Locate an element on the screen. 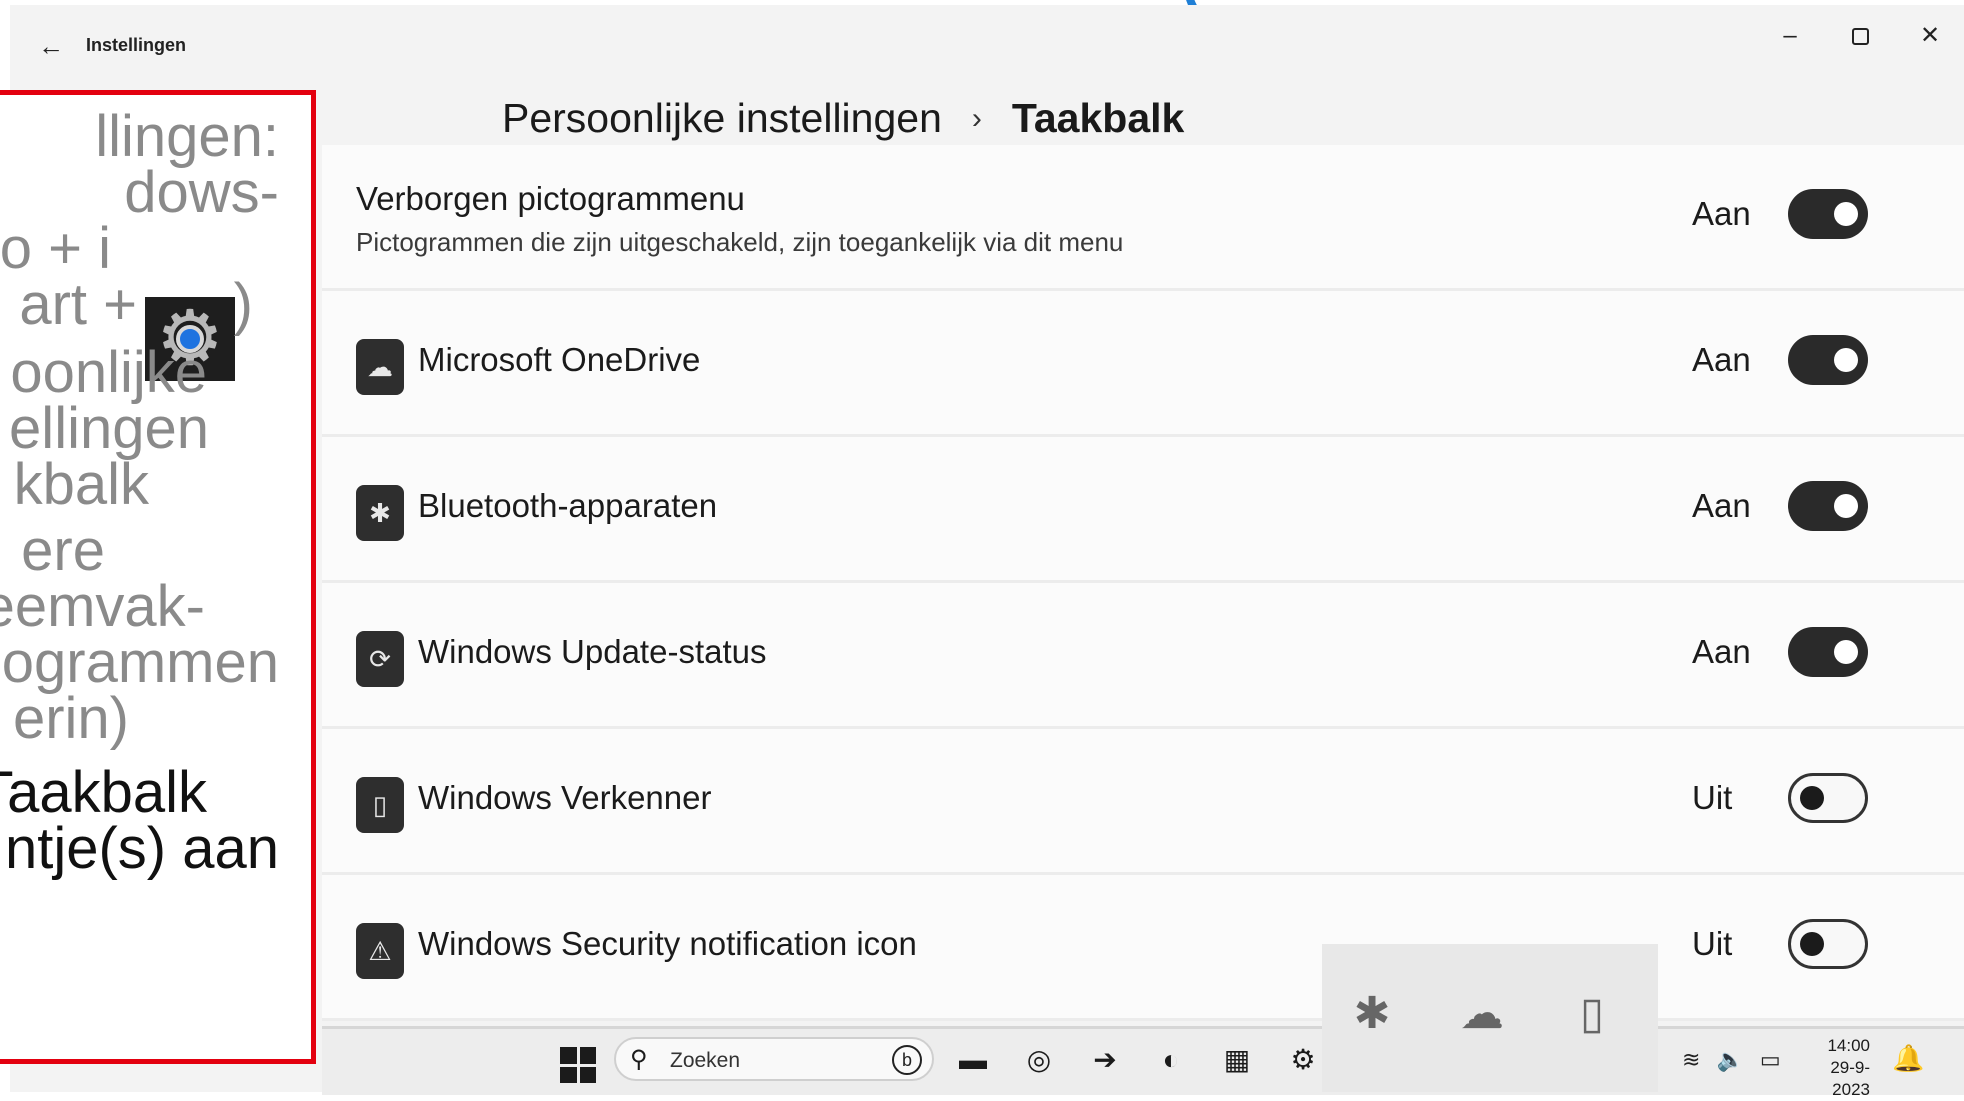  setting-row: ⚠ Windows Security notification icon Uit is located at coordinates (1143, 948).